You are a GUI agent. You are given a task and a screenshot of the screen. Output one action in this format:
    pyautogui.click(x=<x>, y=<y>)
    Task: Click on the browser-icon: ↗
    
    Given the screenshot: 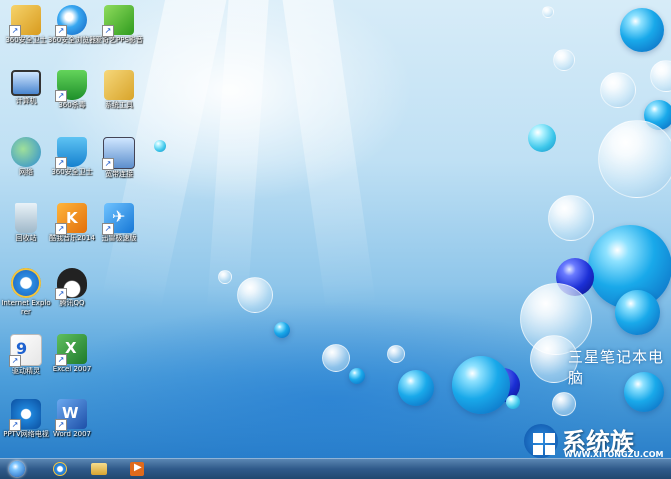 What is the action you would take?
    pyautogui.click(x=71, y=21)
    